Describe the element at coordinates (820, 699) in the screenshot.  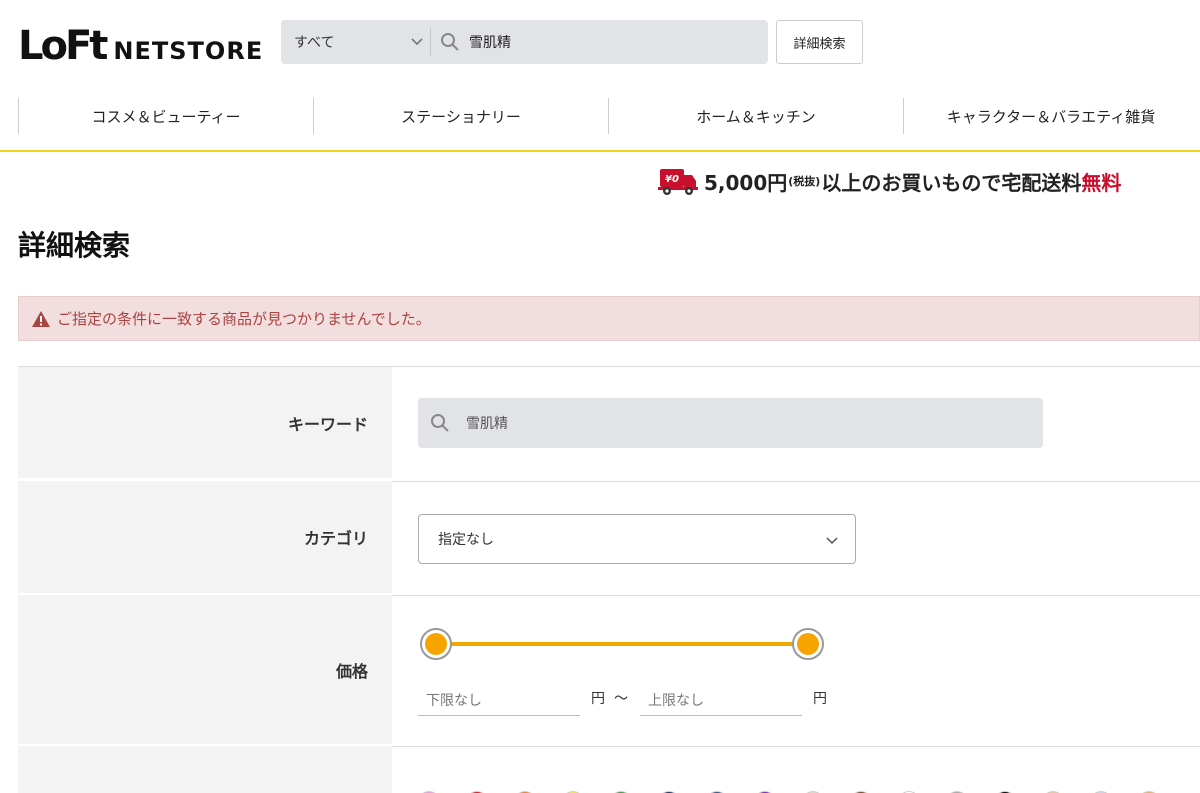
I see `price-max-unit: 円` at that location.